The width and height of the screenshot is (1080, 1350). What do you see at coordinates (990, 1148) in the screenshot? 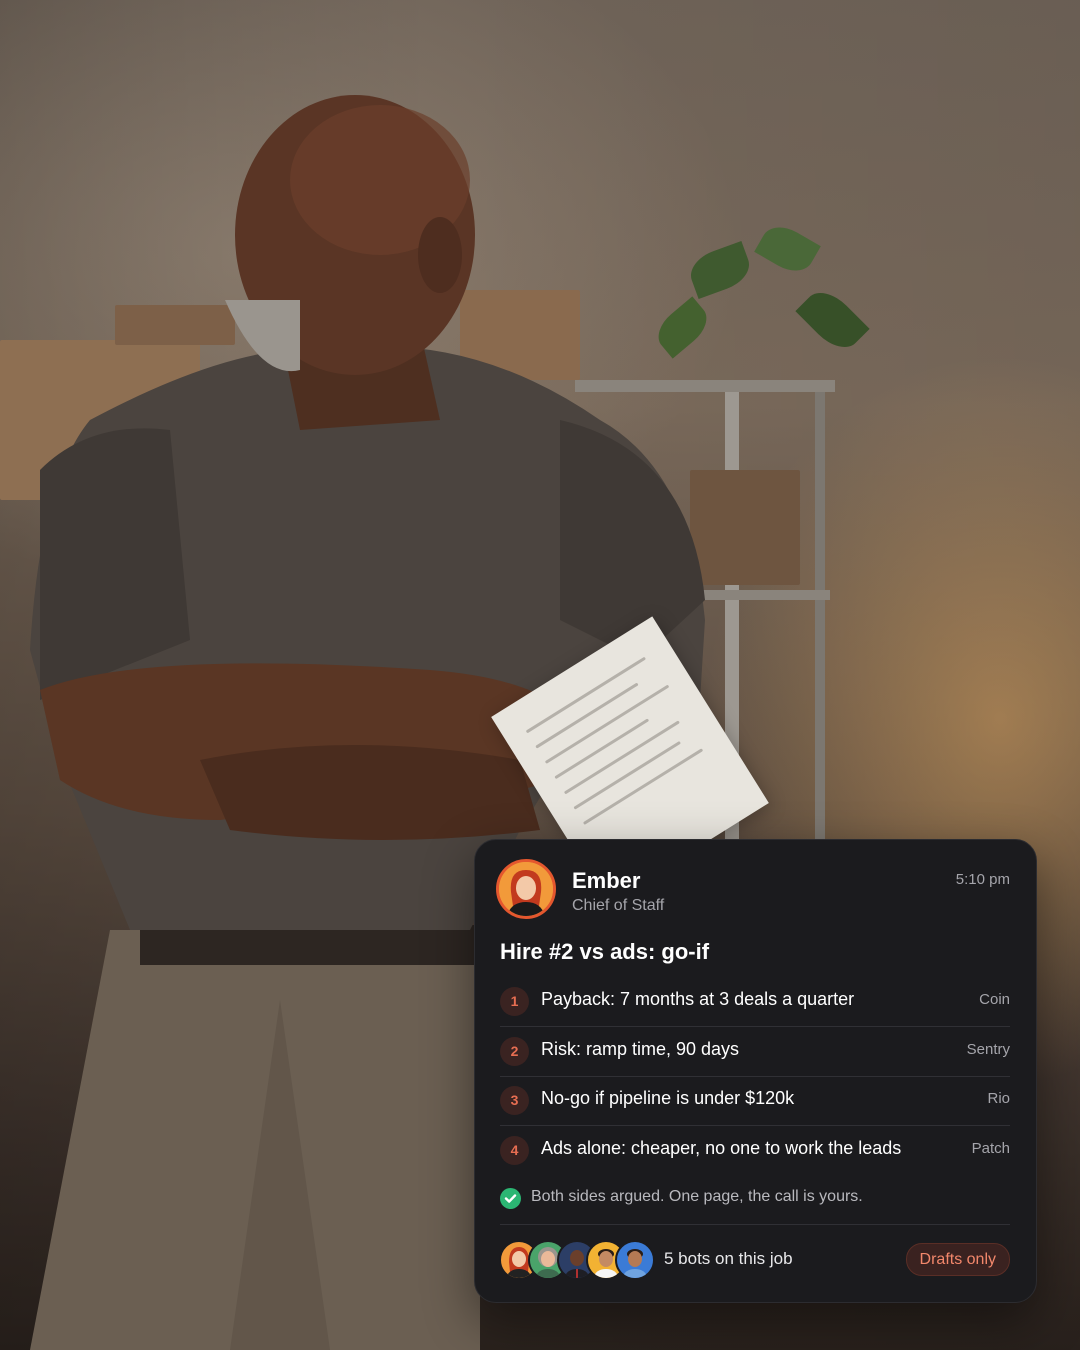
I see `item-owner: Patch` at bounding box center [990, 1148].